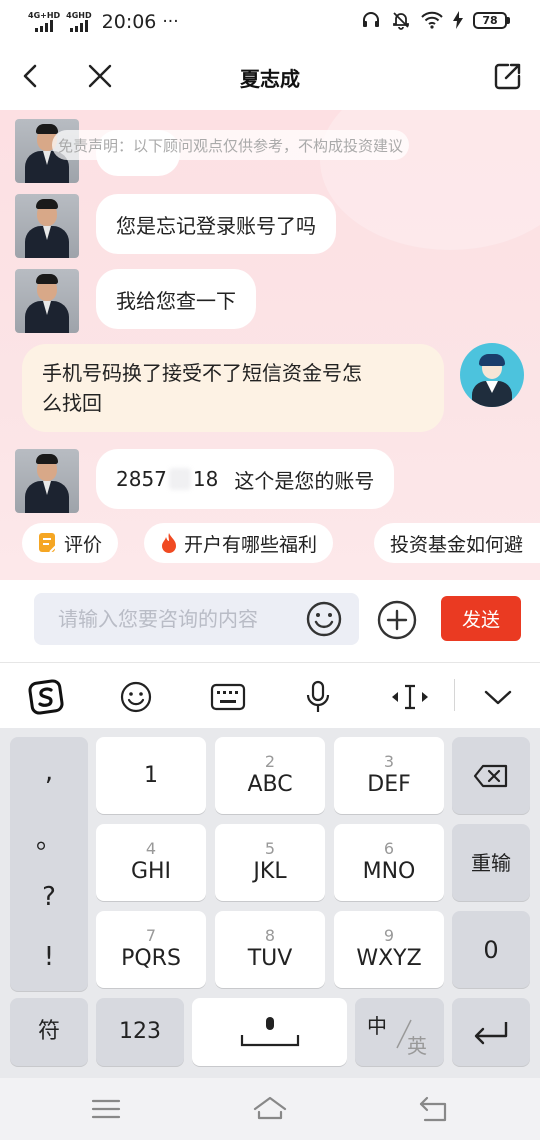 Image resolution: width=540 pixels, height=1140 pixels. I want to click on keyboard-toolbar, so click(270, 695).